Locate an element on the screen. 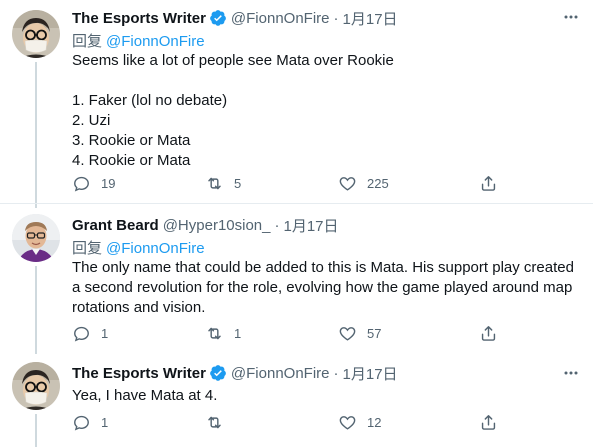 The image size is (593, 447). retweet-button is located at coordinates (219, 422).